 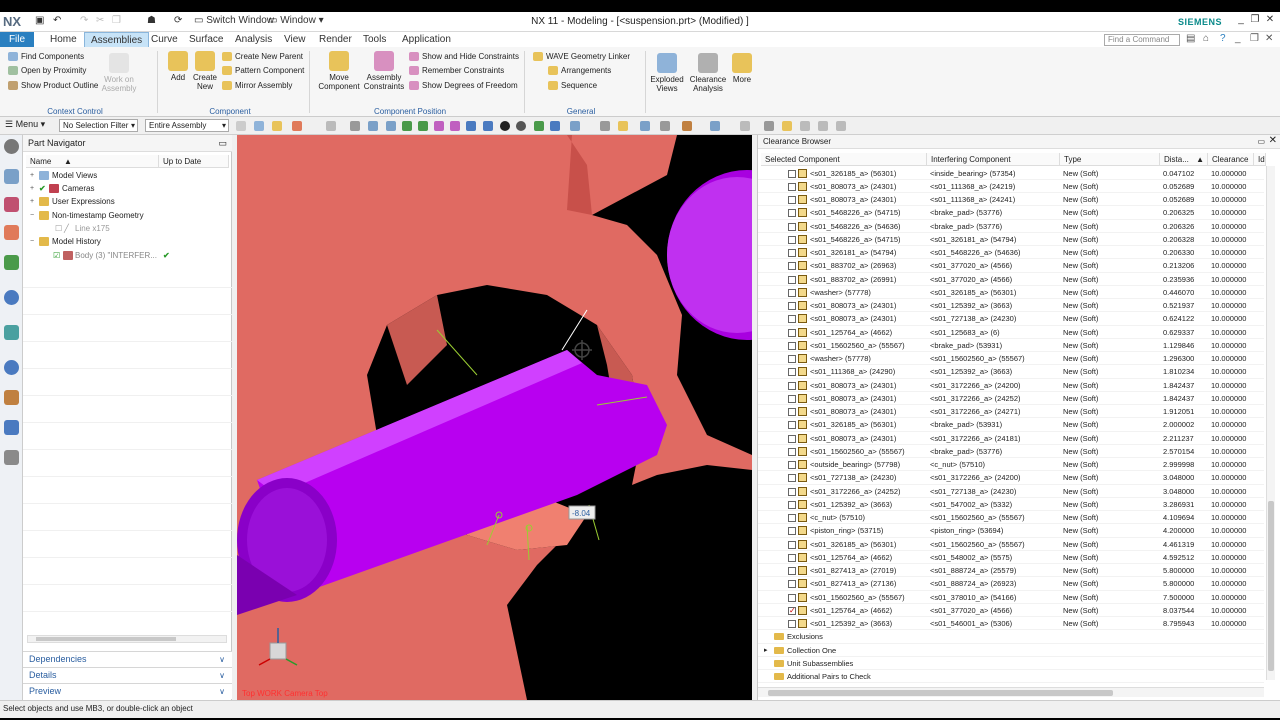 What do you see at coordinates (53, 86) in the screenshot?
I see `show-product-outline-button: Show Product Outline` at bounding box center [53, 86].